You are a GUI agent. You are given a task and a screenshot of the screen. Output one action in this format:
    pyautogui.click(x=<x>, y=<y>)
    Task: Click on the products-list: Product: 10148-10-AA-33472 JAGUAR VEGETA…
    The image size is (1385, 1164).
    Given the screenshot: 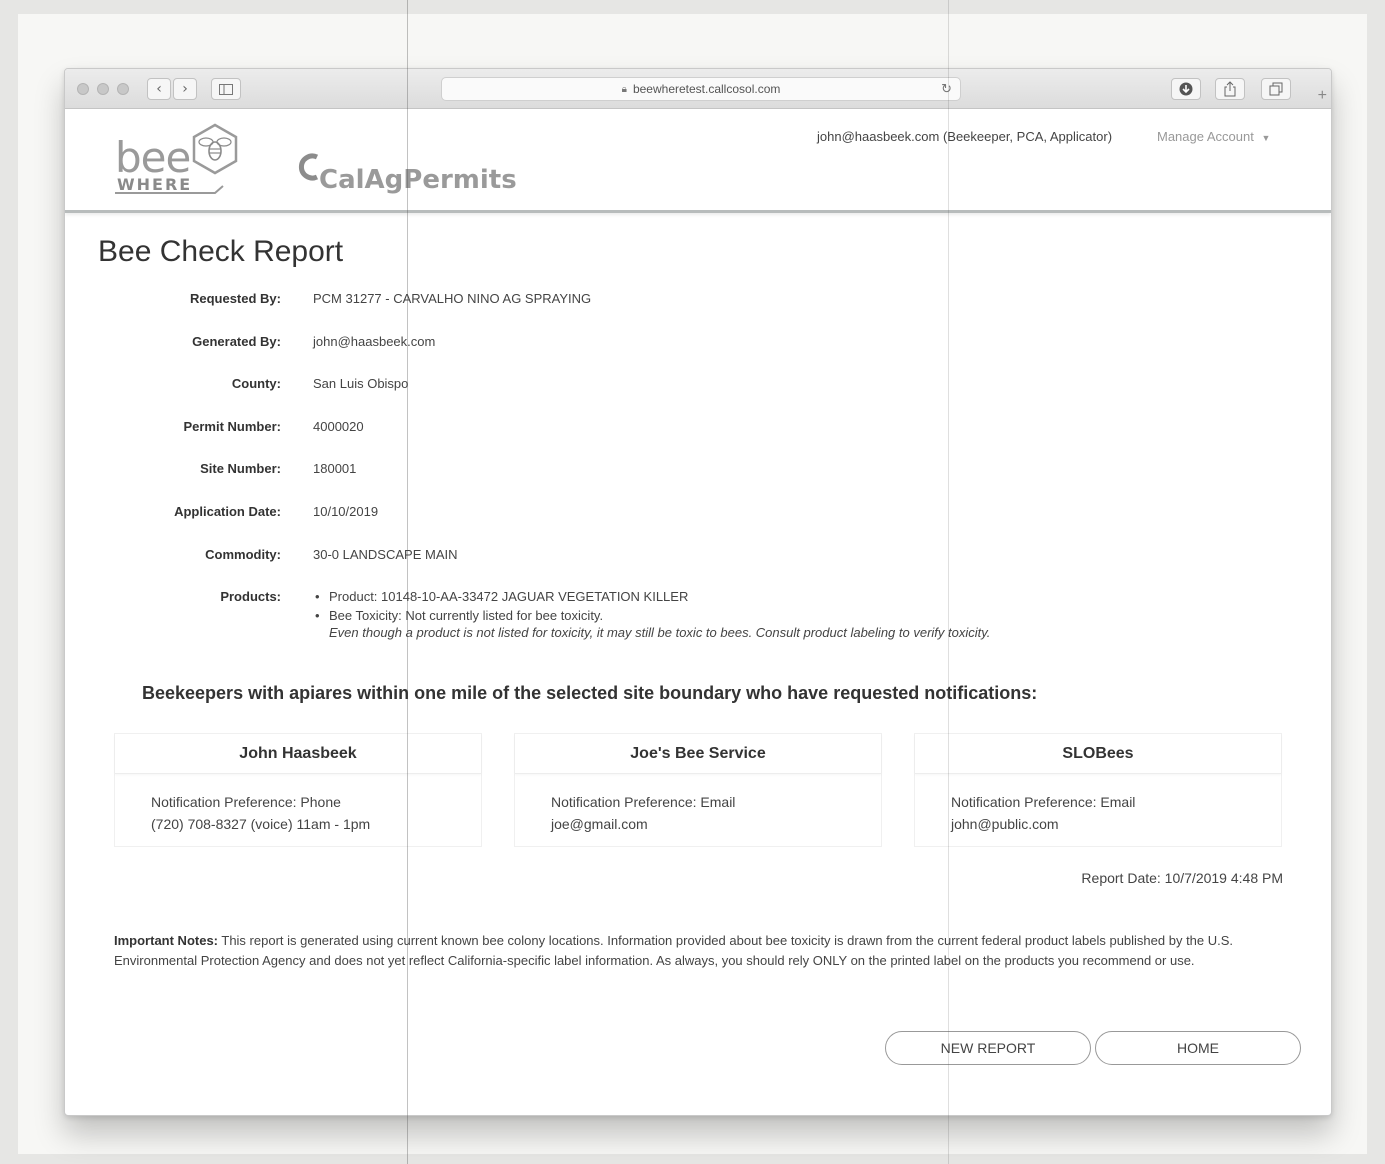 What is the action you would take?
    pyautogui.click(x=651, y=614)
    